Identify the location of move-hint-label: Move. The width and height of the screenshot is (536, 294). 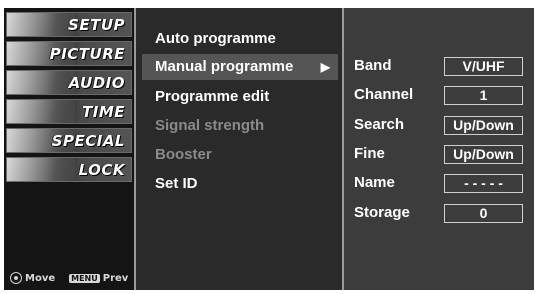
(40, 278).